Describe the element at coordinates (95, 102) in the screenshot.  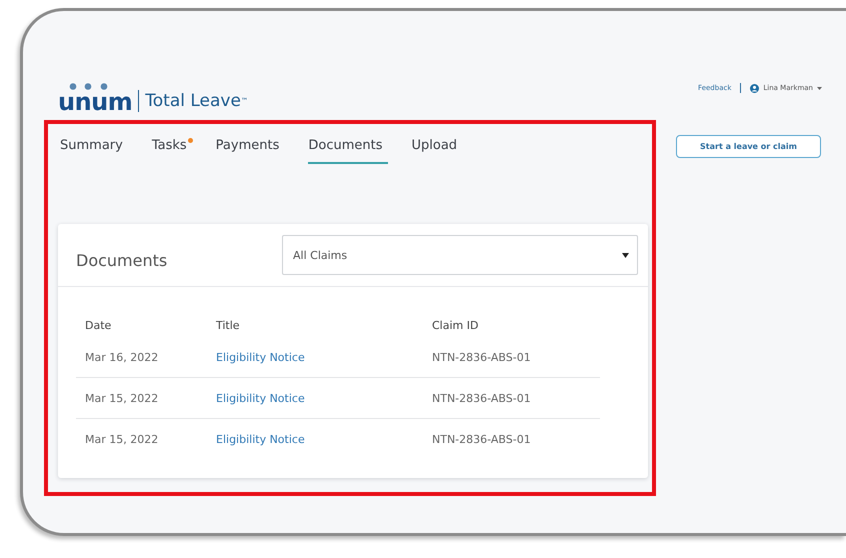
I see `logo-wordmark: unum` at that location.